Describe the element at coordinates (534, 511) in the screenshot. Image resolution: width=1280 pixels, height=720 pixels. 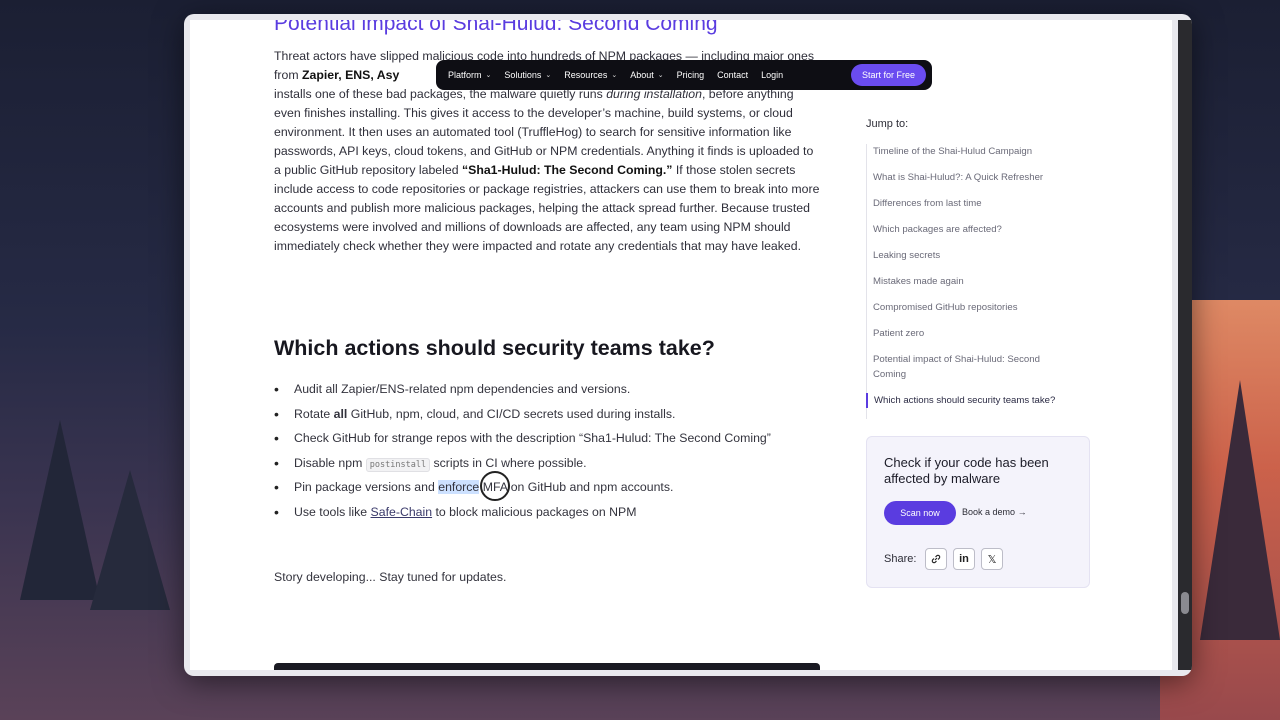
I see `list-item-text: to block malicious packages on NPM` at that location.